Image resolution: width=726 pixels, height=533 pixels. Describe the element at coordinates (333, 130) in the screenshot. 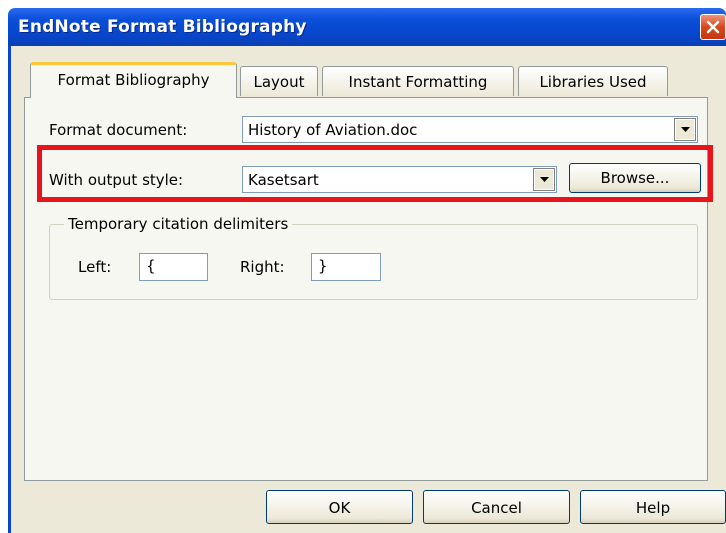

I see `format-document-value: History of Aviation.doc` at that location.